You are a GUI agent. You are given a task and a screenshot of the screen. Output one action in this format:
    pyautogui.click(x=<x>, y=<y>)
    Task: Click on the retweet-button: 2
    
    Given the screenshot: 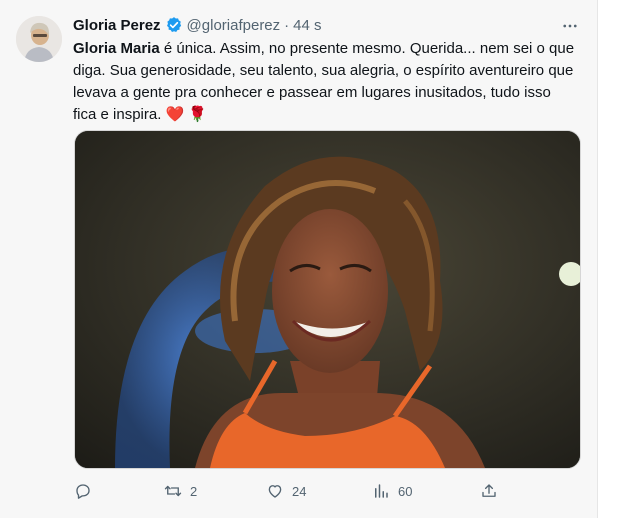 What is the action you would take?
    pyautogui.click(x=180, y=491)
    